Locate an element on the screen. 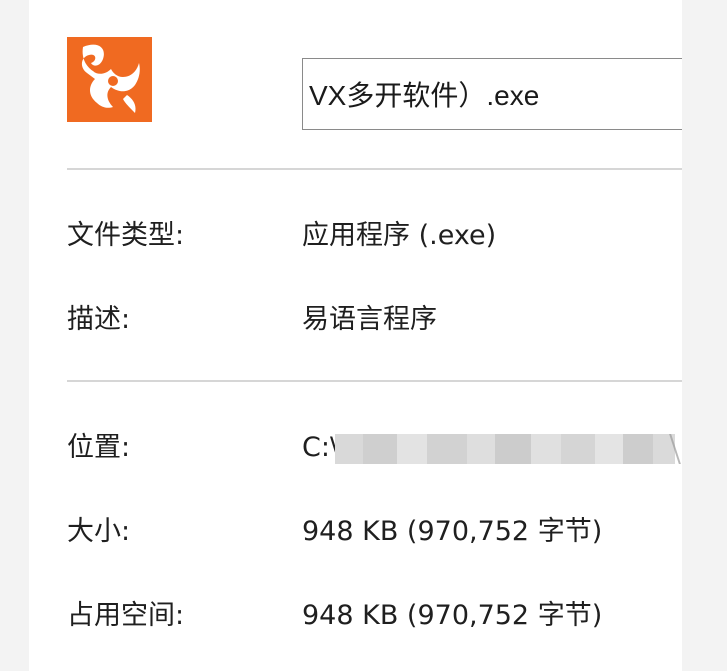 Image resolution: width=727 pixels, height=671 pixels. file-type-value: 应用程序 (.exe) is located at coordinates (399, 235).